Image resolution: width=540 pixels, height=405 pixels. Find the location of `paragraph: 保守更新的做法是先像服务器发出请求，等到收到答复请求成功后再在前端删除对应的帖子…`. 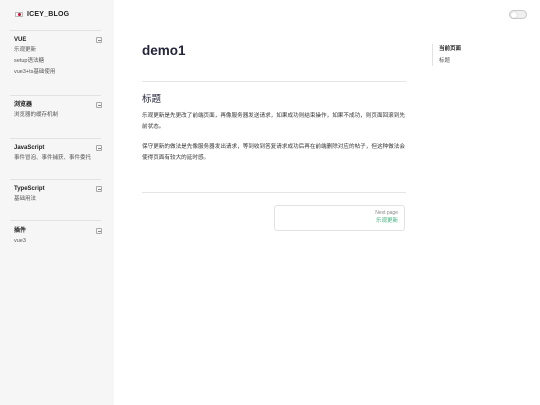

paragraph: 保守更新的做法是先像服务器发出请求，等到收到答复请求成功后再在前端删除对应的帖子… is located at coordinates (273, 152).